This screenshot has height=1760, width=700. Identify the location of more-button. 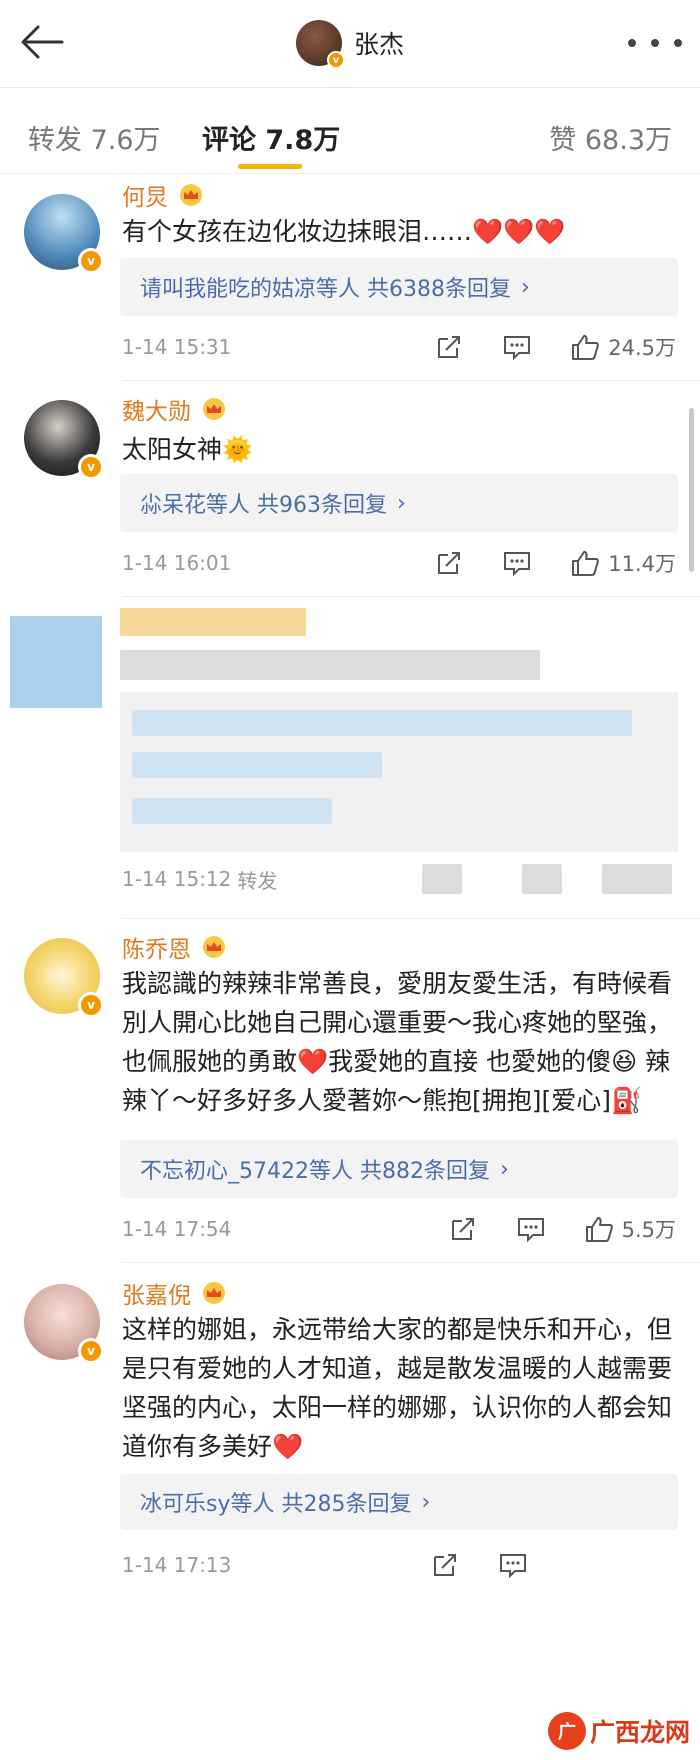
(655, 43).